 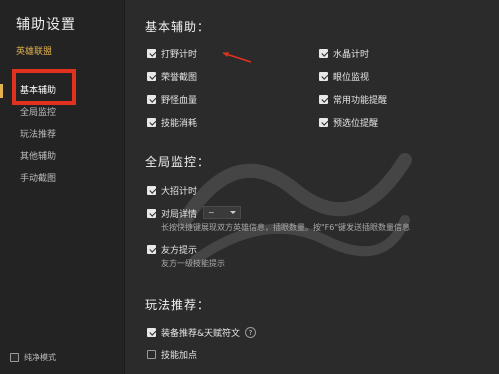 I want to click on game-name: 英雄联盟, so click(x=34, y=52).